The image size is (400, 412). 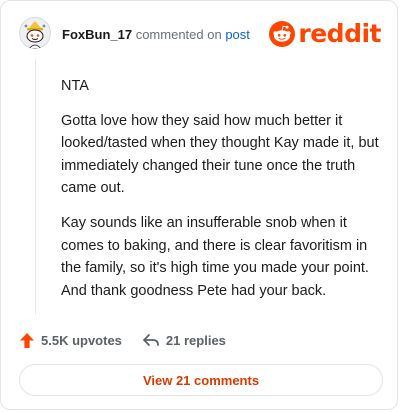 I want to click on comment-paragraph-1: NTA, so click(x=75, y=86).